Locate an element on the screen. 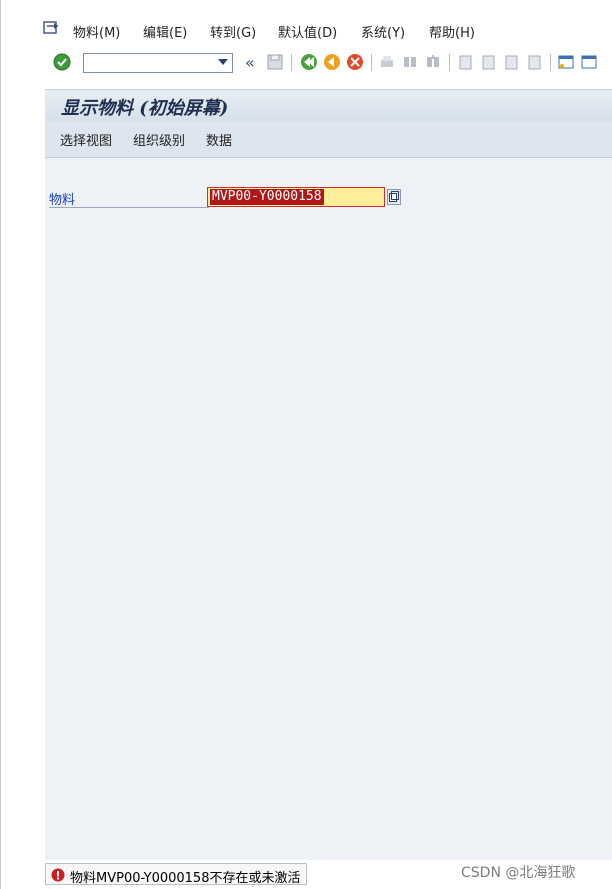 The image size is (612, 889). enter-icon is located at coordinates (62, 62).